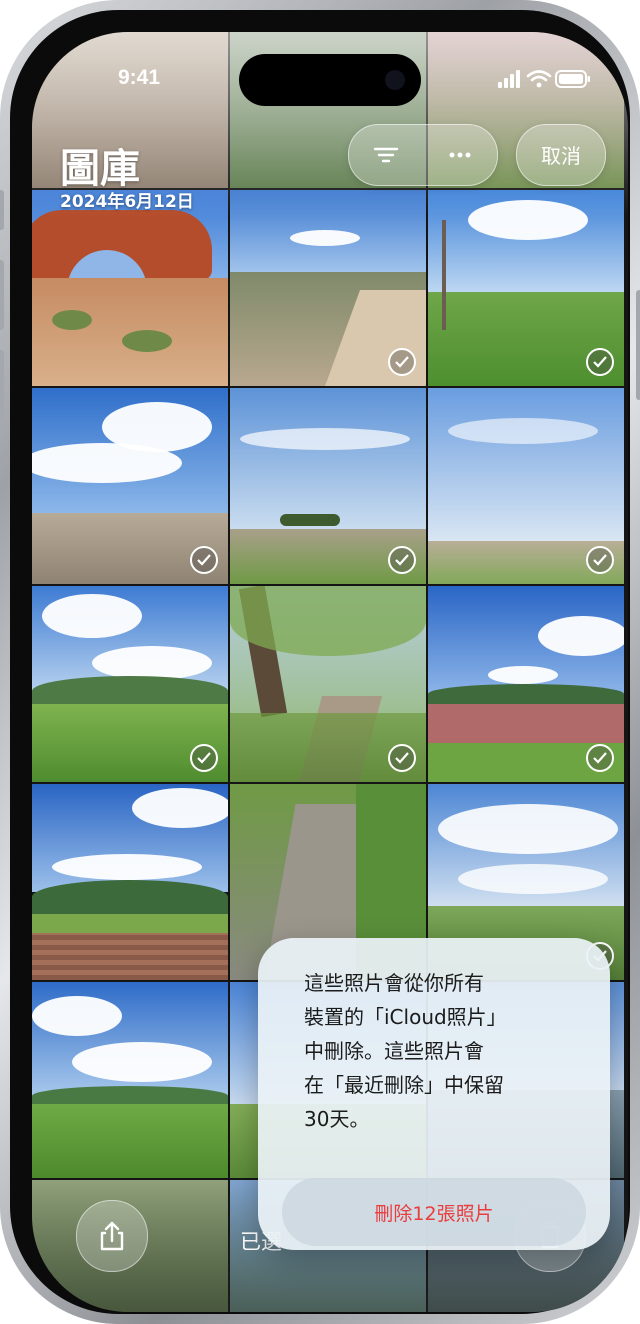 Image resolution: width=640 pixels, height=1324 pixels. Describe the element at coordinates (100, 169) in the screenshot. I see `page-title: 圖庫` at that location.